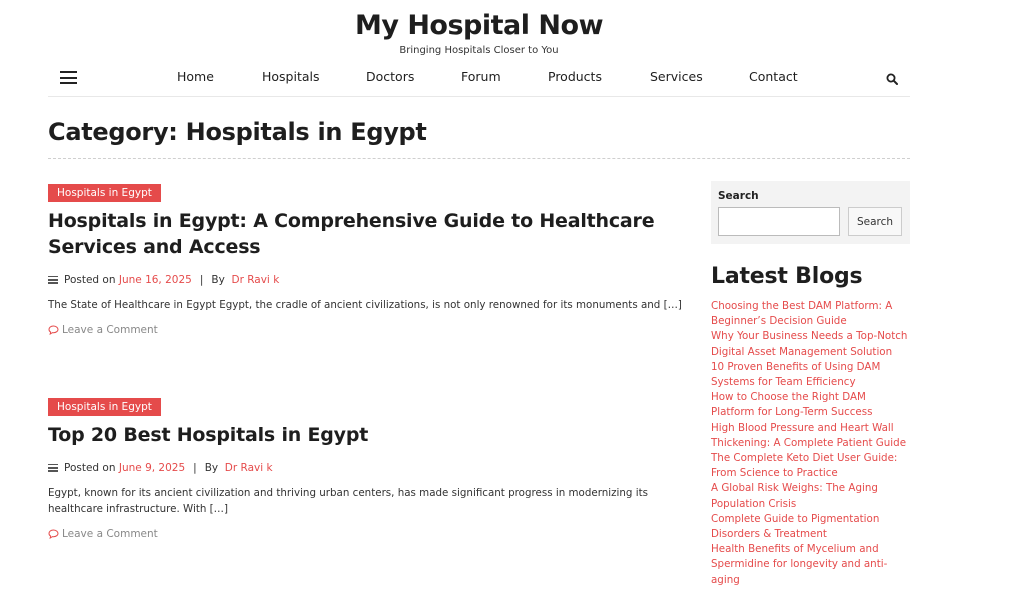 The image size is (1024, 592). I want to click on search-button: Search, so click(875, 221).